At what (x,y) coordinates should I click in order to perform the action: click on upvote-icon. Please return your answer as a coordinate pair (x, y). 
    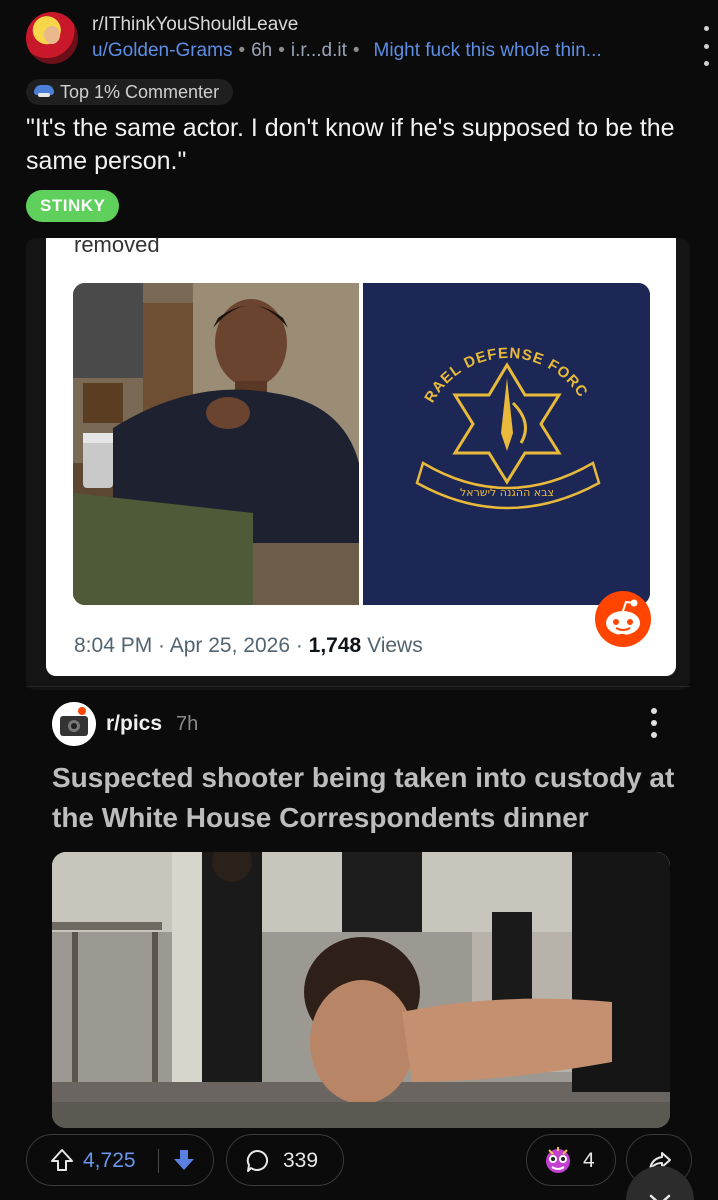
    Looking at the image, I should click on (62, 1160).